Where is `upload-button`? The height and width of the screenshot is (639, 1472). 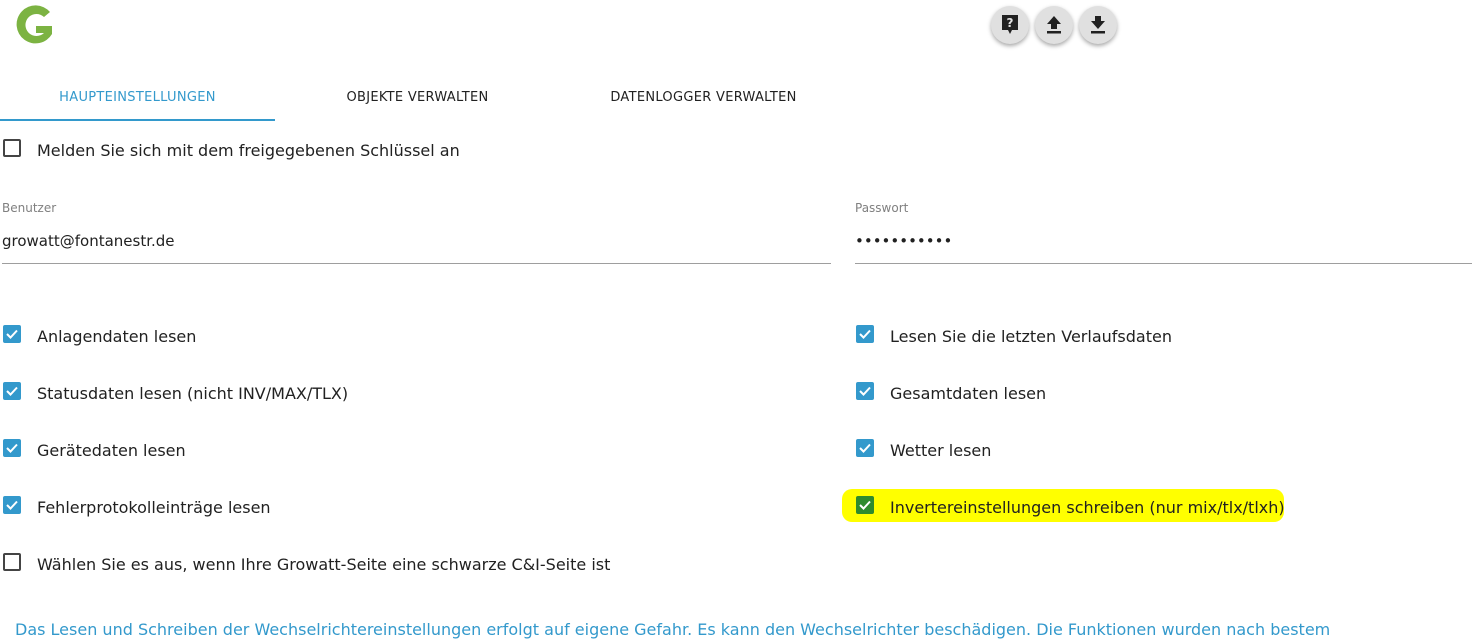 upload-button is located at coordinates (1054, 25).